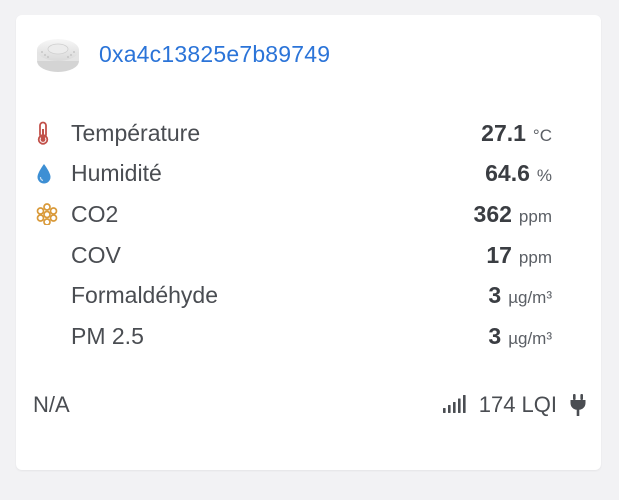 The image size is (619, 500). Describe the element at coordinates (294, 214) in the screenshot. I see `metric-row-co2: CO2 362 ppm` at that location.